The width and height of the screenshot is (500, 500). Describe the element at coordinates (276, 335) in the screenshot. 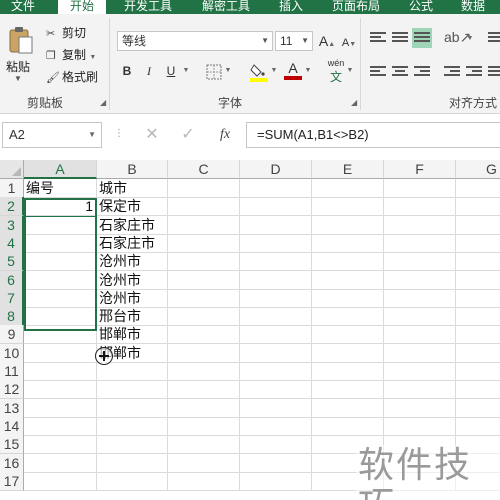

I see `cell-d9` at that location.